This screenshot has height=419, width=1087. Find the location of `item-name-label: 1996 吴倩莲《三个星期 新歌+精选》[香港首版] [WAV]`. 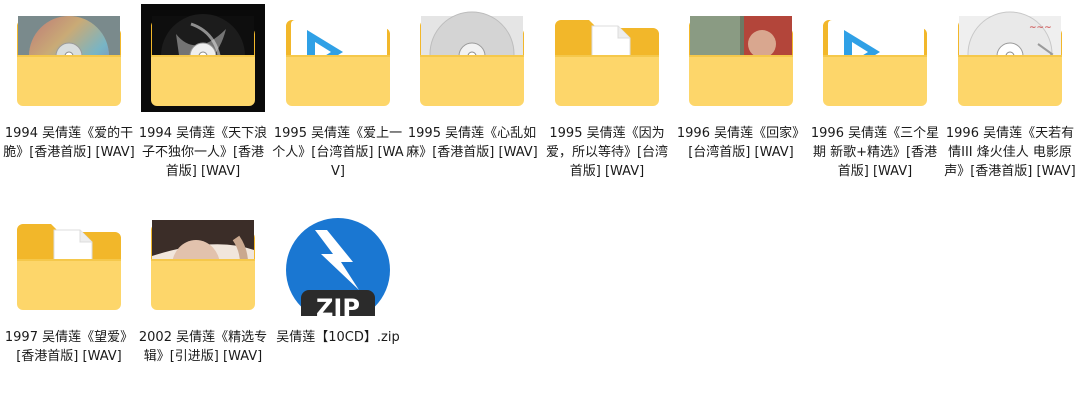

item-name-label: 1996 吴倩莲《三个星期 新歌+精选》[香港首版] [WAV] is located at coordinates (875, 152).